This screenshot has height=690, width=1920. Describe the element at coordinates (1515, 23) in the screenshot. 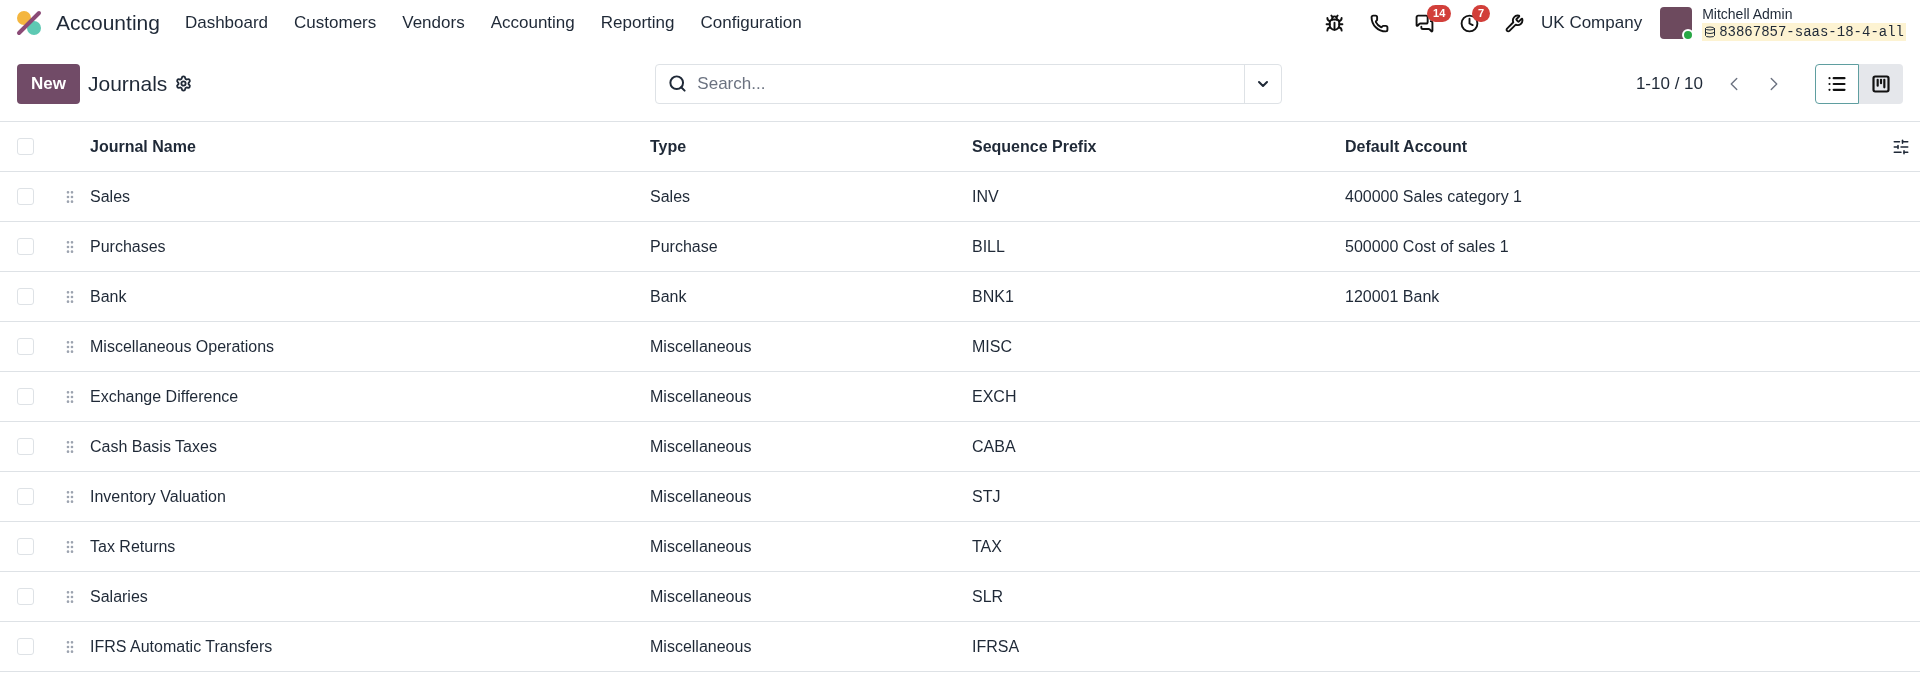

I see `tools-icon` at that location.